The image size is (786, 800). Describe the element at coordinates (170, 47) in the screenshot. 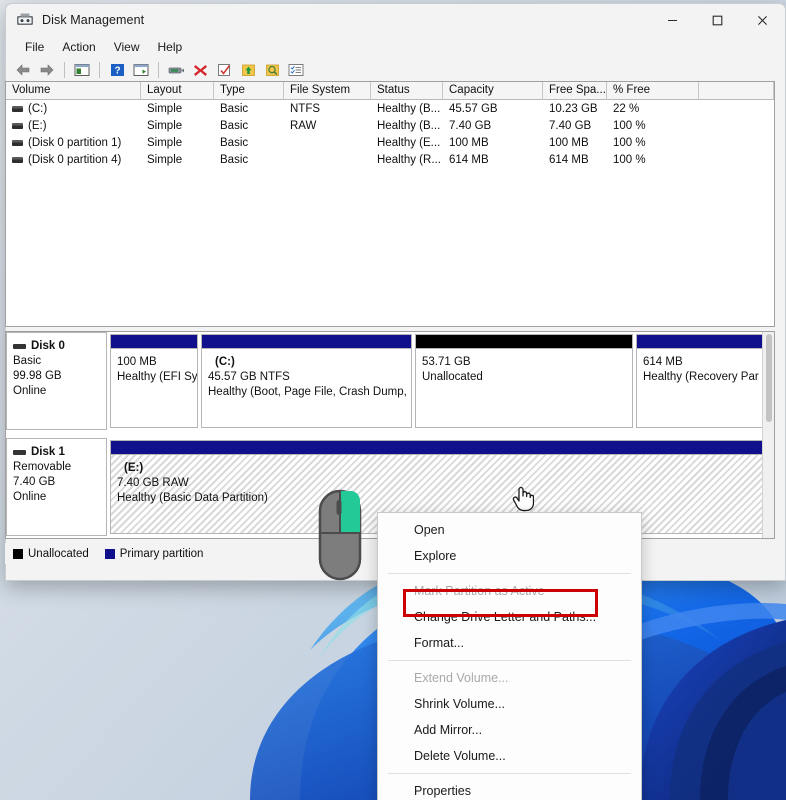

I see `menu-help: Help` at that location.